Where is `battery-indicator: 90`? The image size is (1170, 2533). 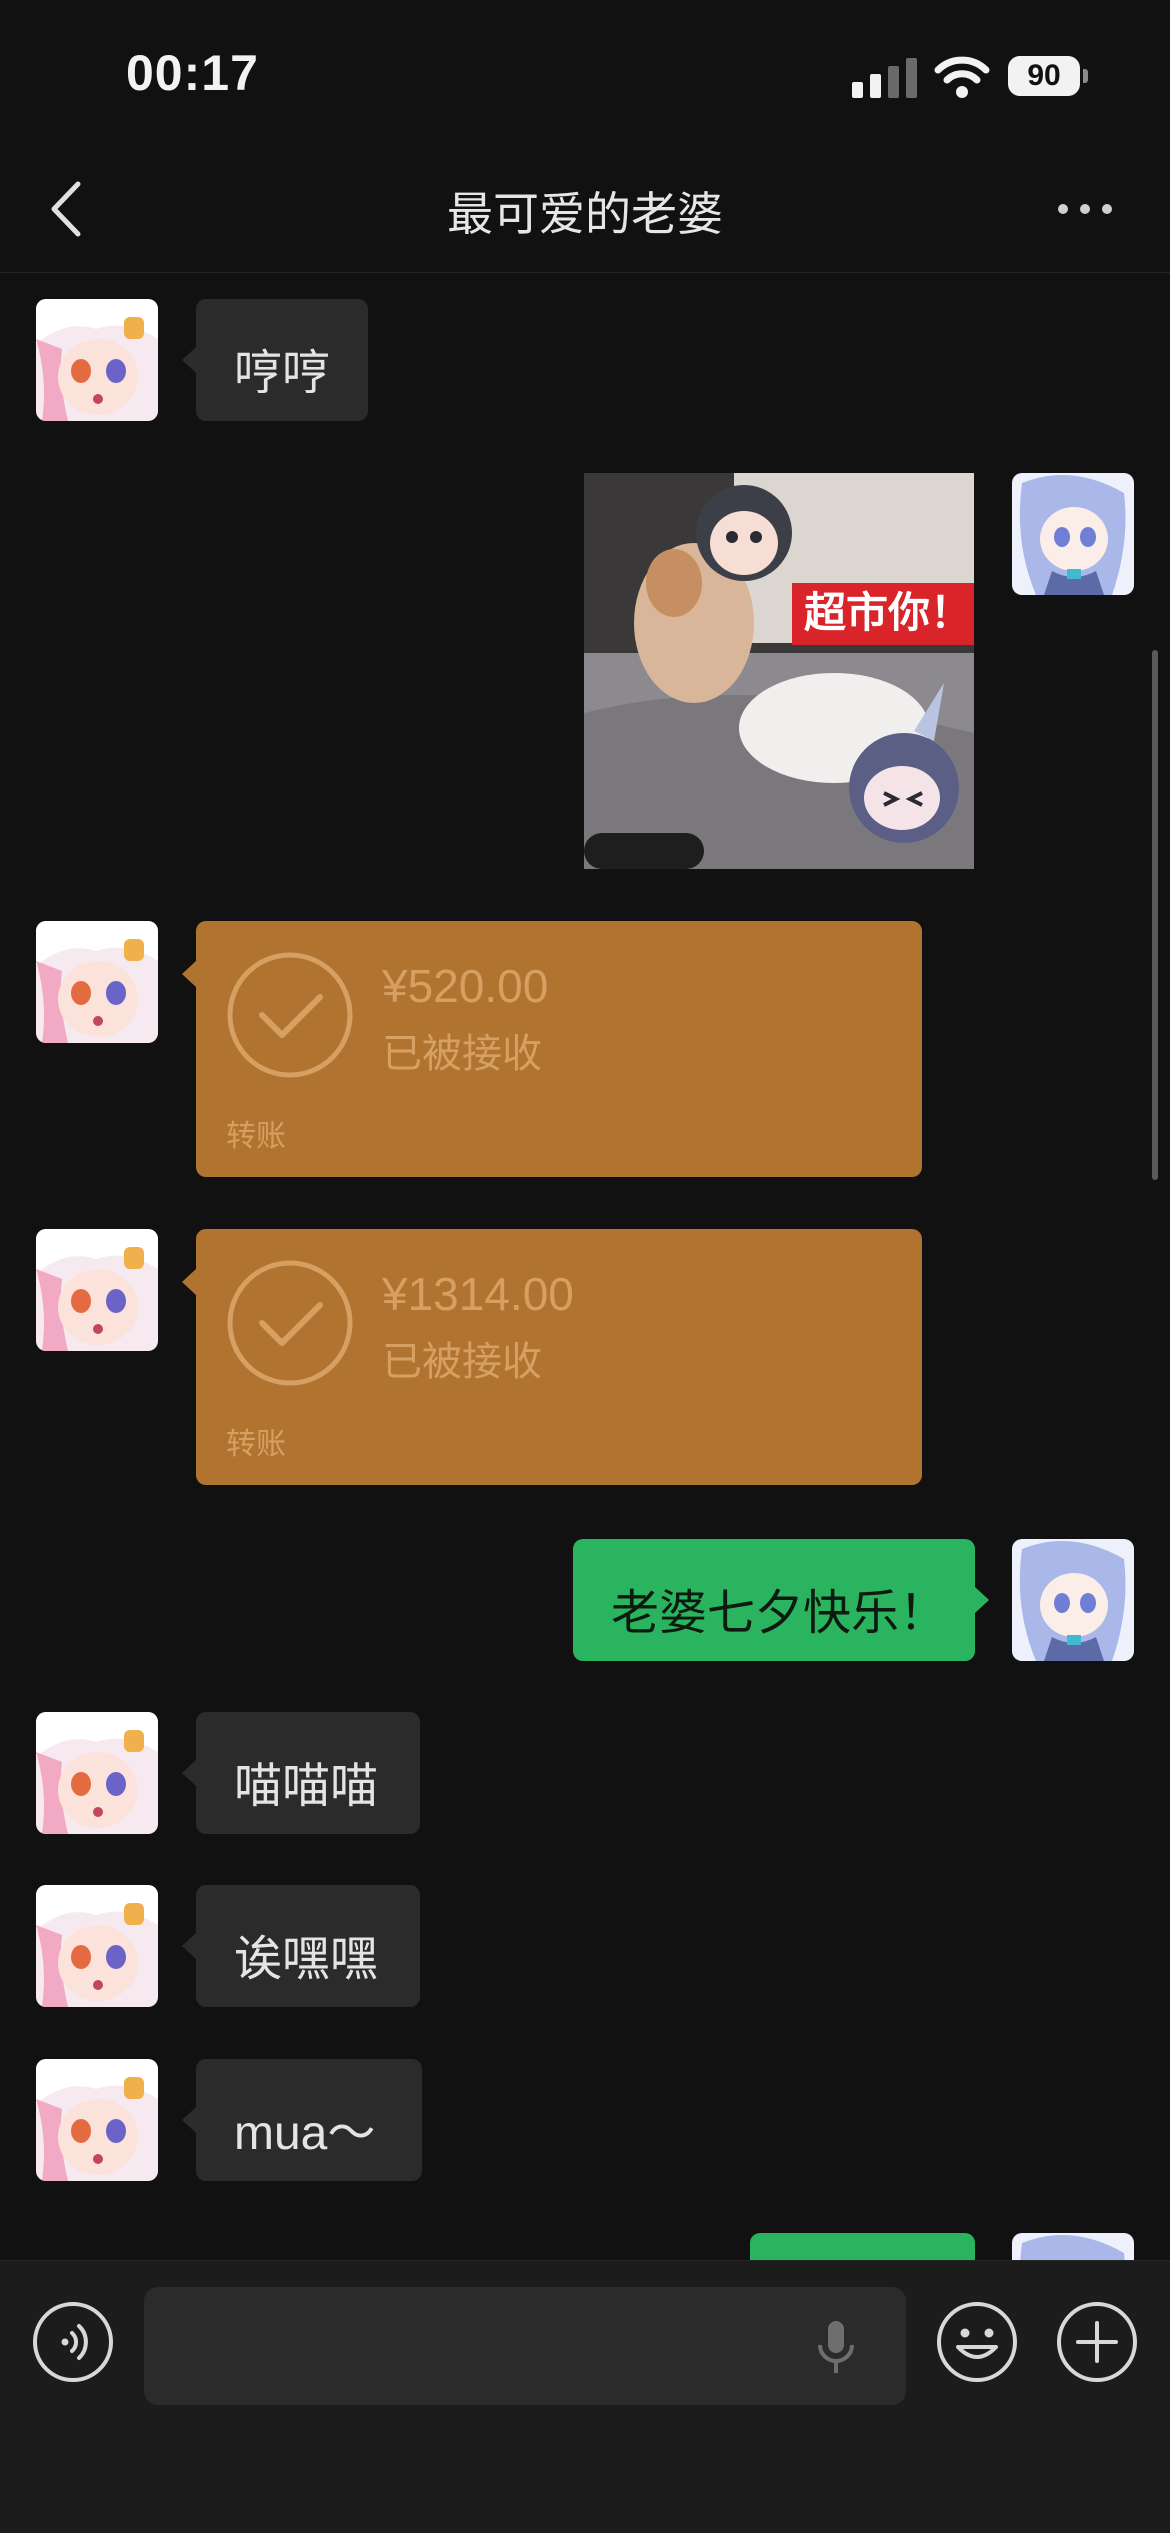 battery-indicator: 90 is located at coordinates (1048, 76).